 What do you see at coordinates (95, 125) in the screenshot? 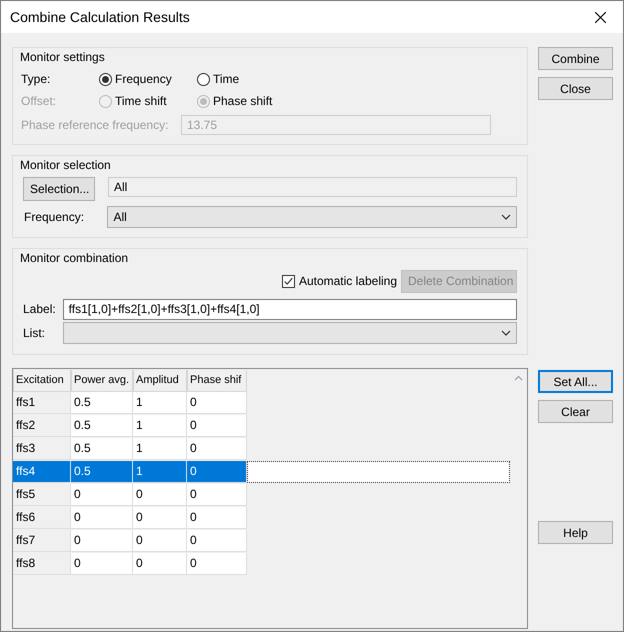
I see `field-label: Phase reference frequency:` at bounding box center [95, 125].